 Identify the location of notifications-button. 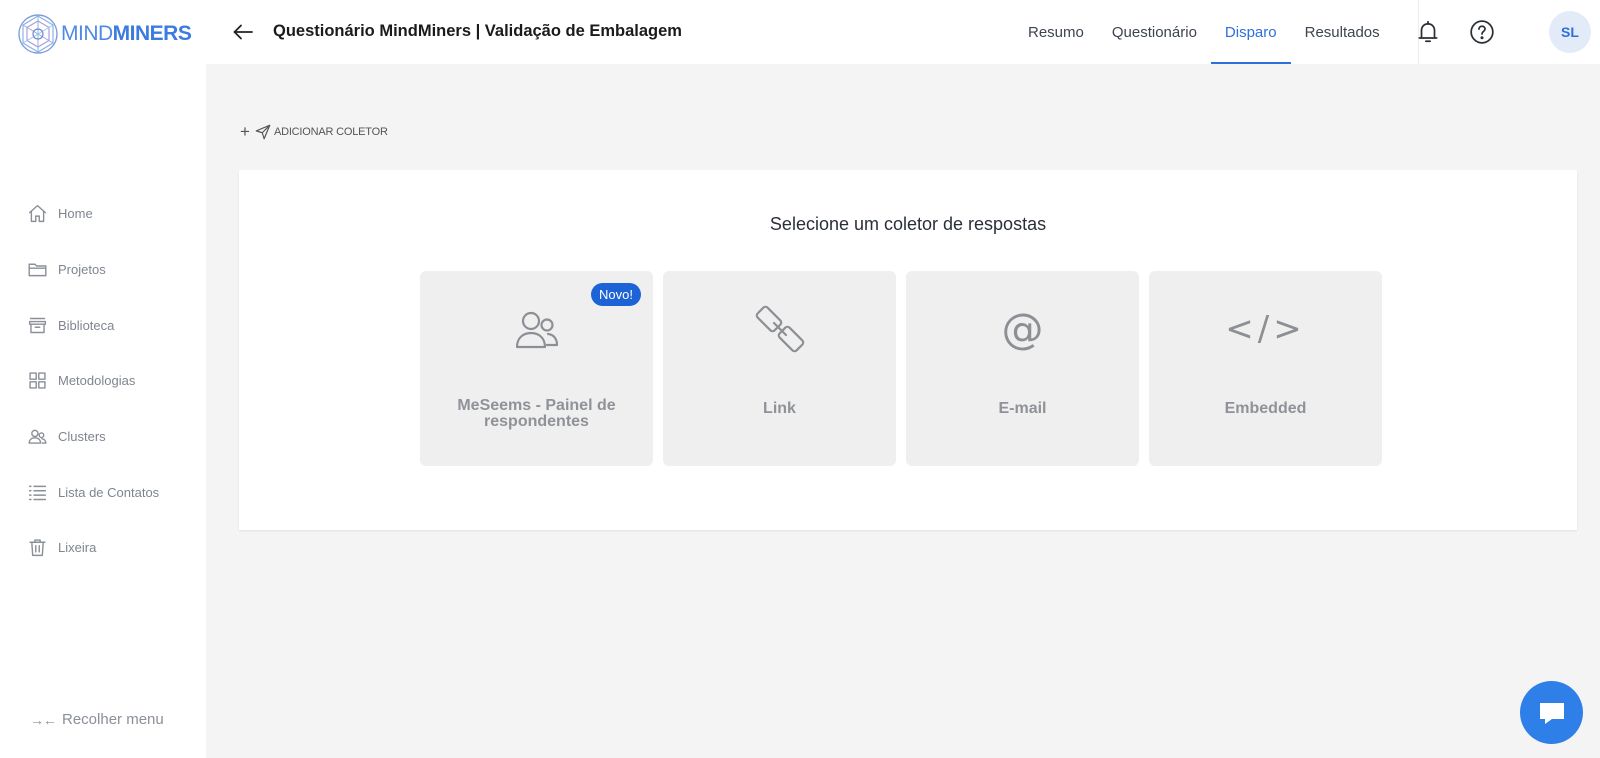
(1428, 32).